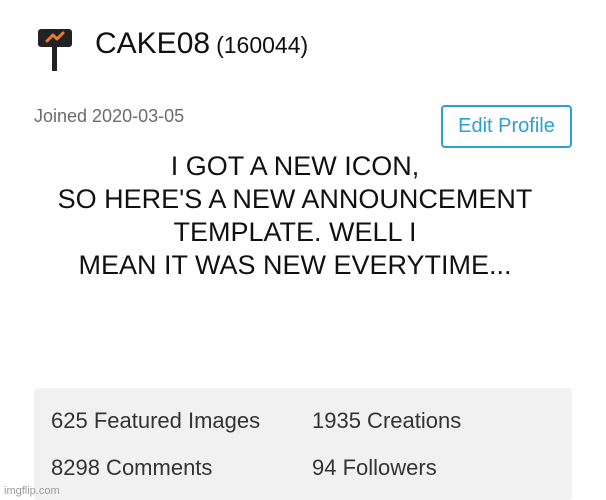  Describe the element at coordinates (295, 199) in the screenshot. I see `announcement-line: SO HERE'S A NEW ANNOUNCEMENT` at that location.